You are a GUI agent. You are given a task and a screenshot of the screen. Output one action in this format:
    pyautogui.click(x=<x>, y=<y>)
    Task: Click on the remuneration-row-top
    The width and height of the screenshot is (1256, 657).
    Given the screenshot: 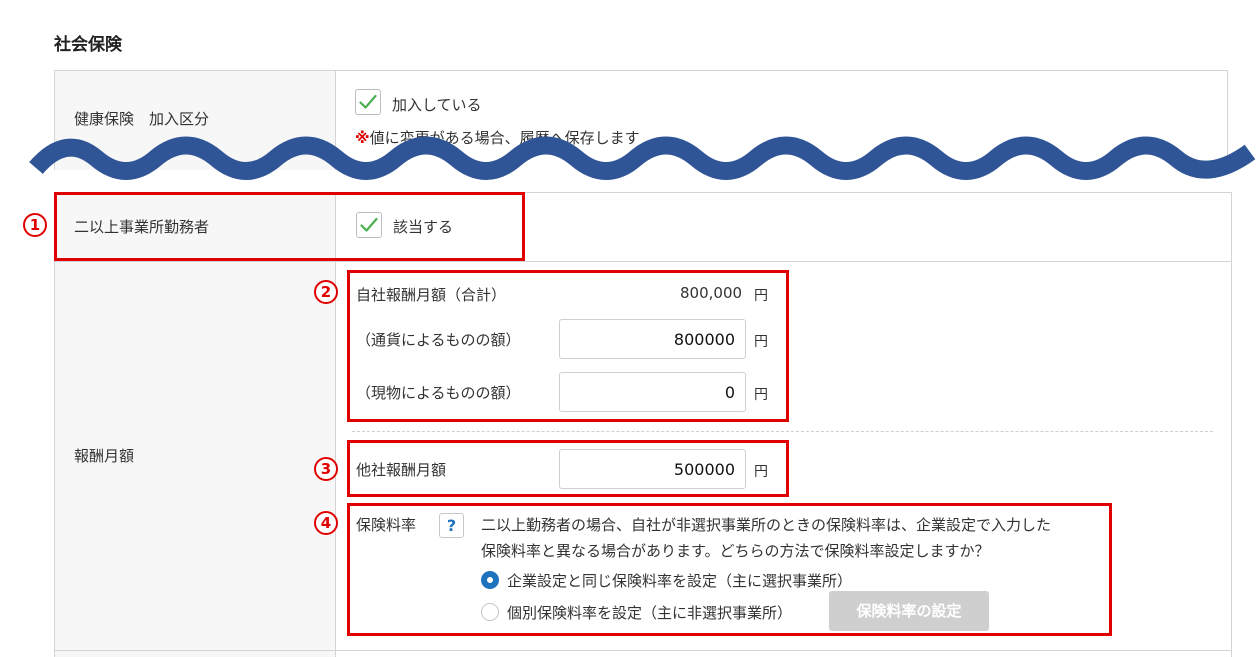 What is the action you would take?
    pyautogui.click(x=643, y=261)
    